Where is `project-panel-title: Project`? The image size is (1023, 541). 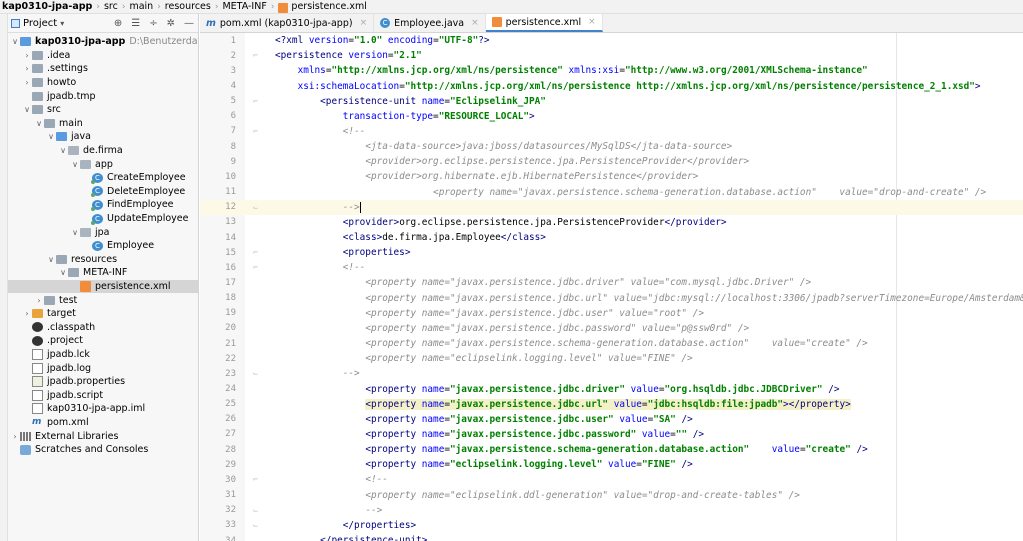 project-panel-title: Project is located at coordinates (40, 23).